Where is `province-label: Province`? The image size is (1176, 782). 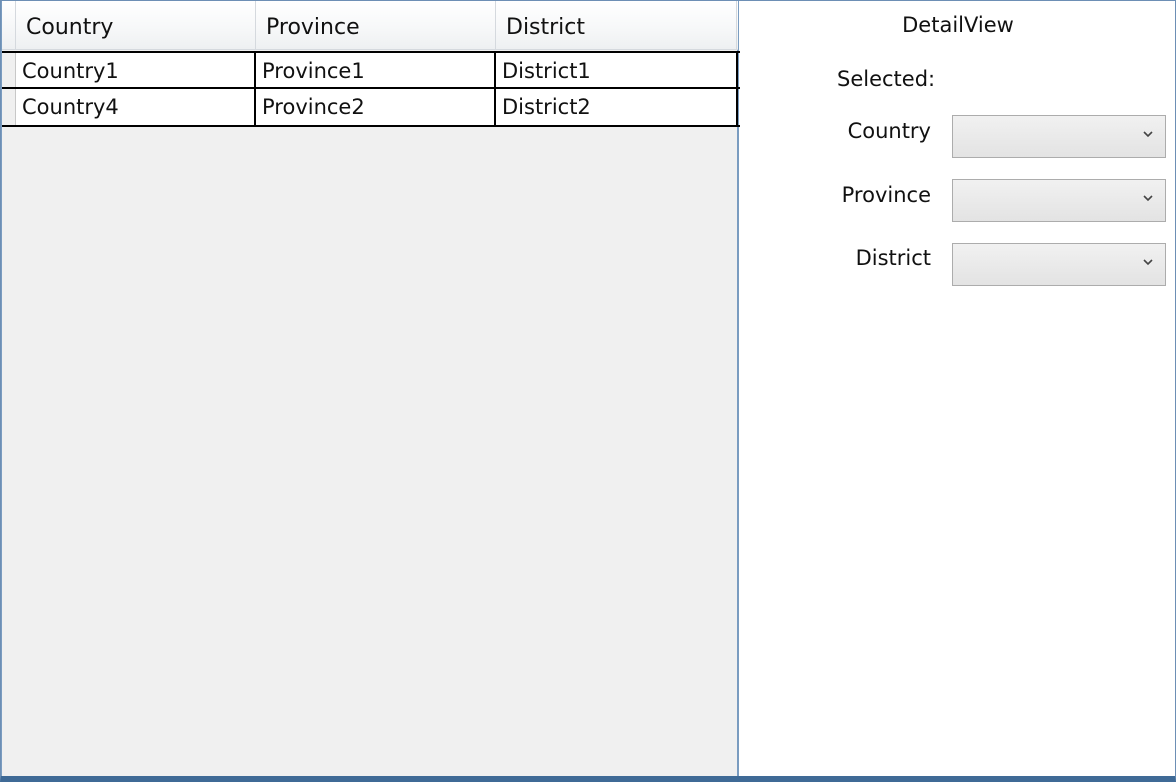 province-label: Province is located at coordinates (886, 195).